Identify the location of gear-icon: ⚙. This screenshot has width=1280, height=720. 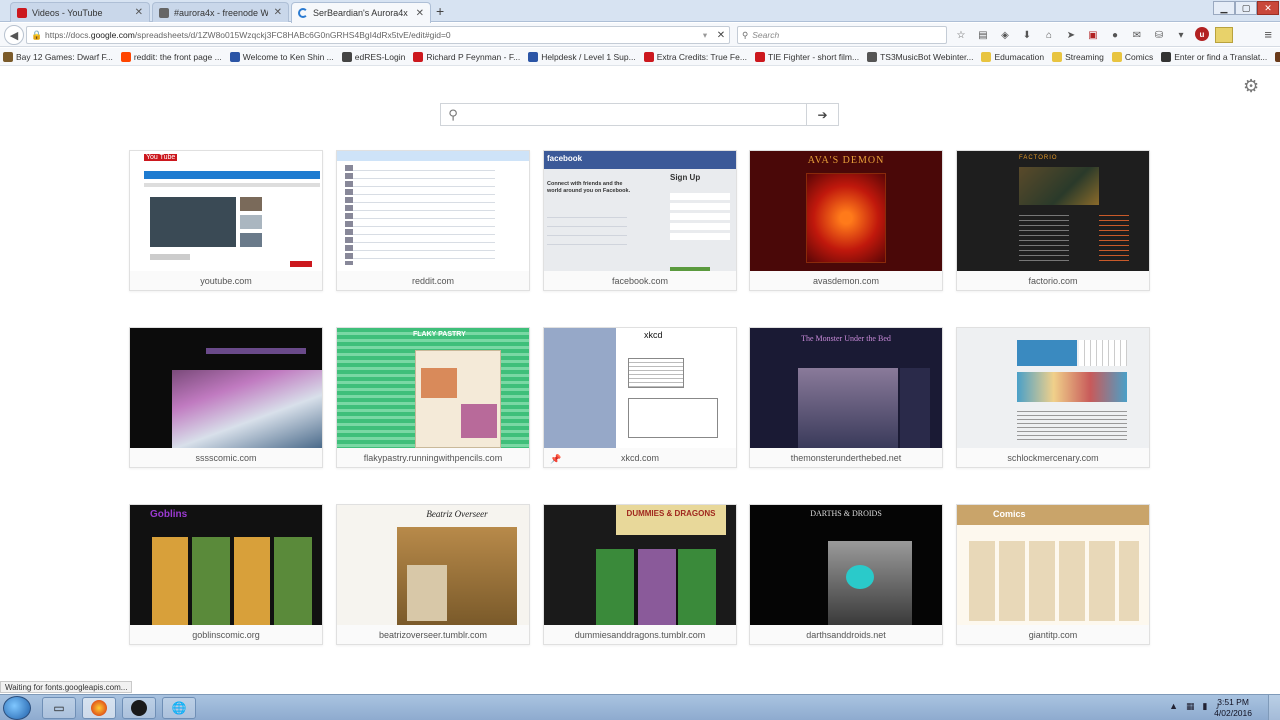
(1251, 86).